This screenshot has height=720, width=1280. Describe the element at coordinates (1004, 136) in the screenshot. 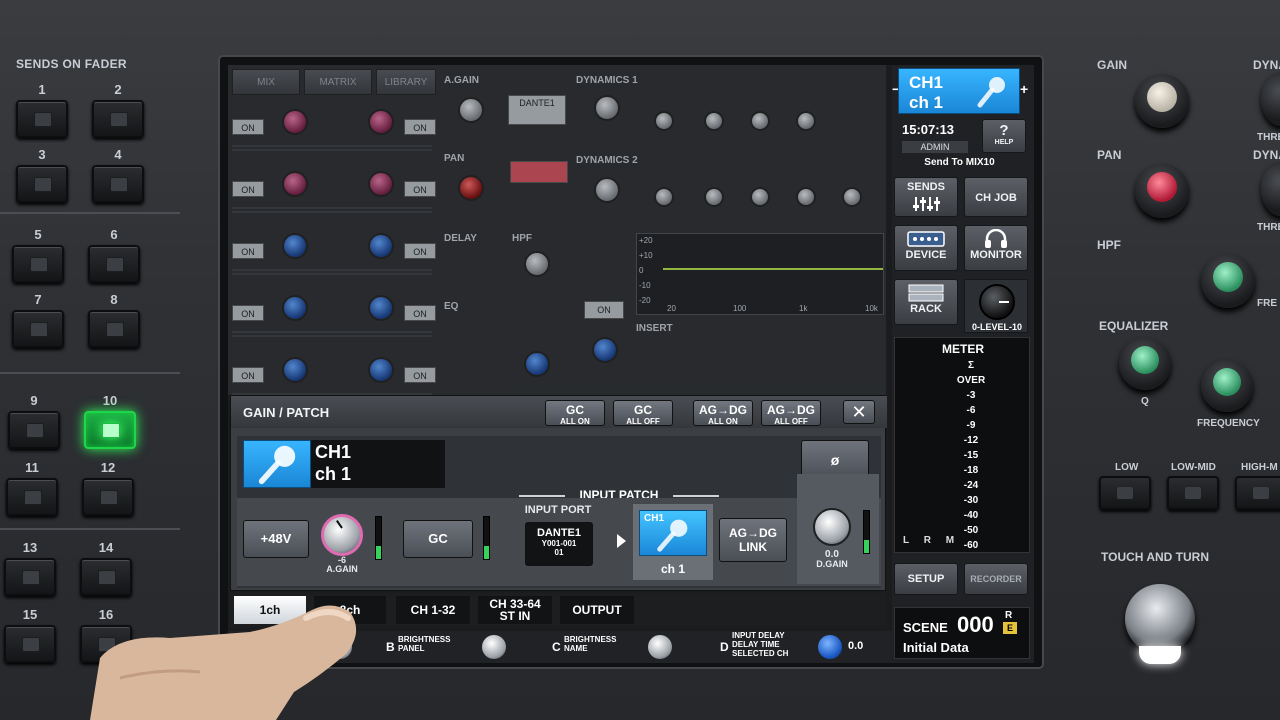

I see `help-button: ? HELP` at that location.